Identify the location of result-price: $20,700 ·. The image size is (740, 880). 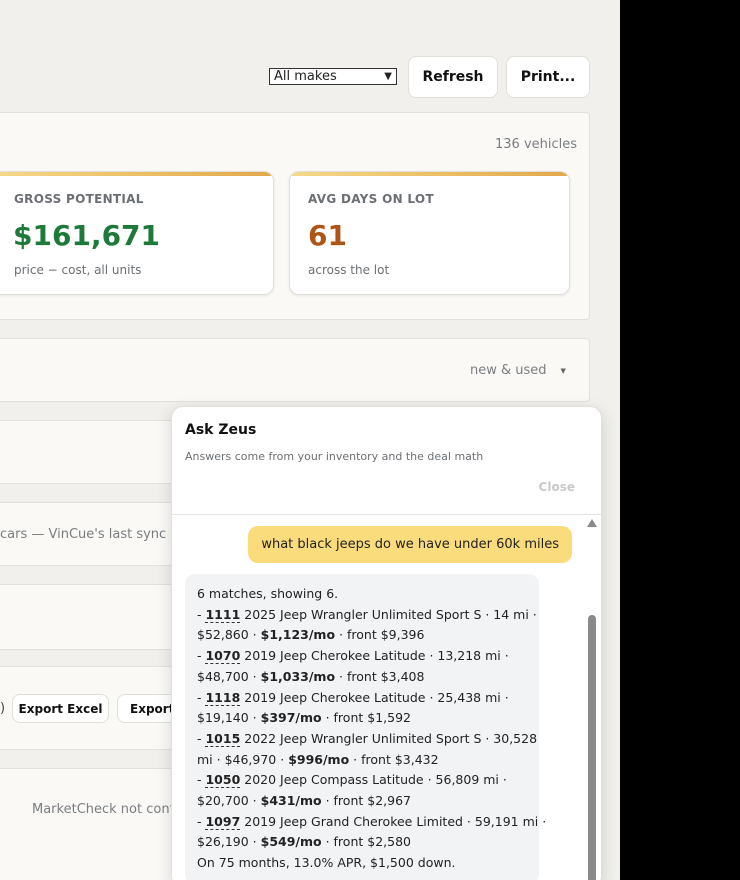
(227, 801).